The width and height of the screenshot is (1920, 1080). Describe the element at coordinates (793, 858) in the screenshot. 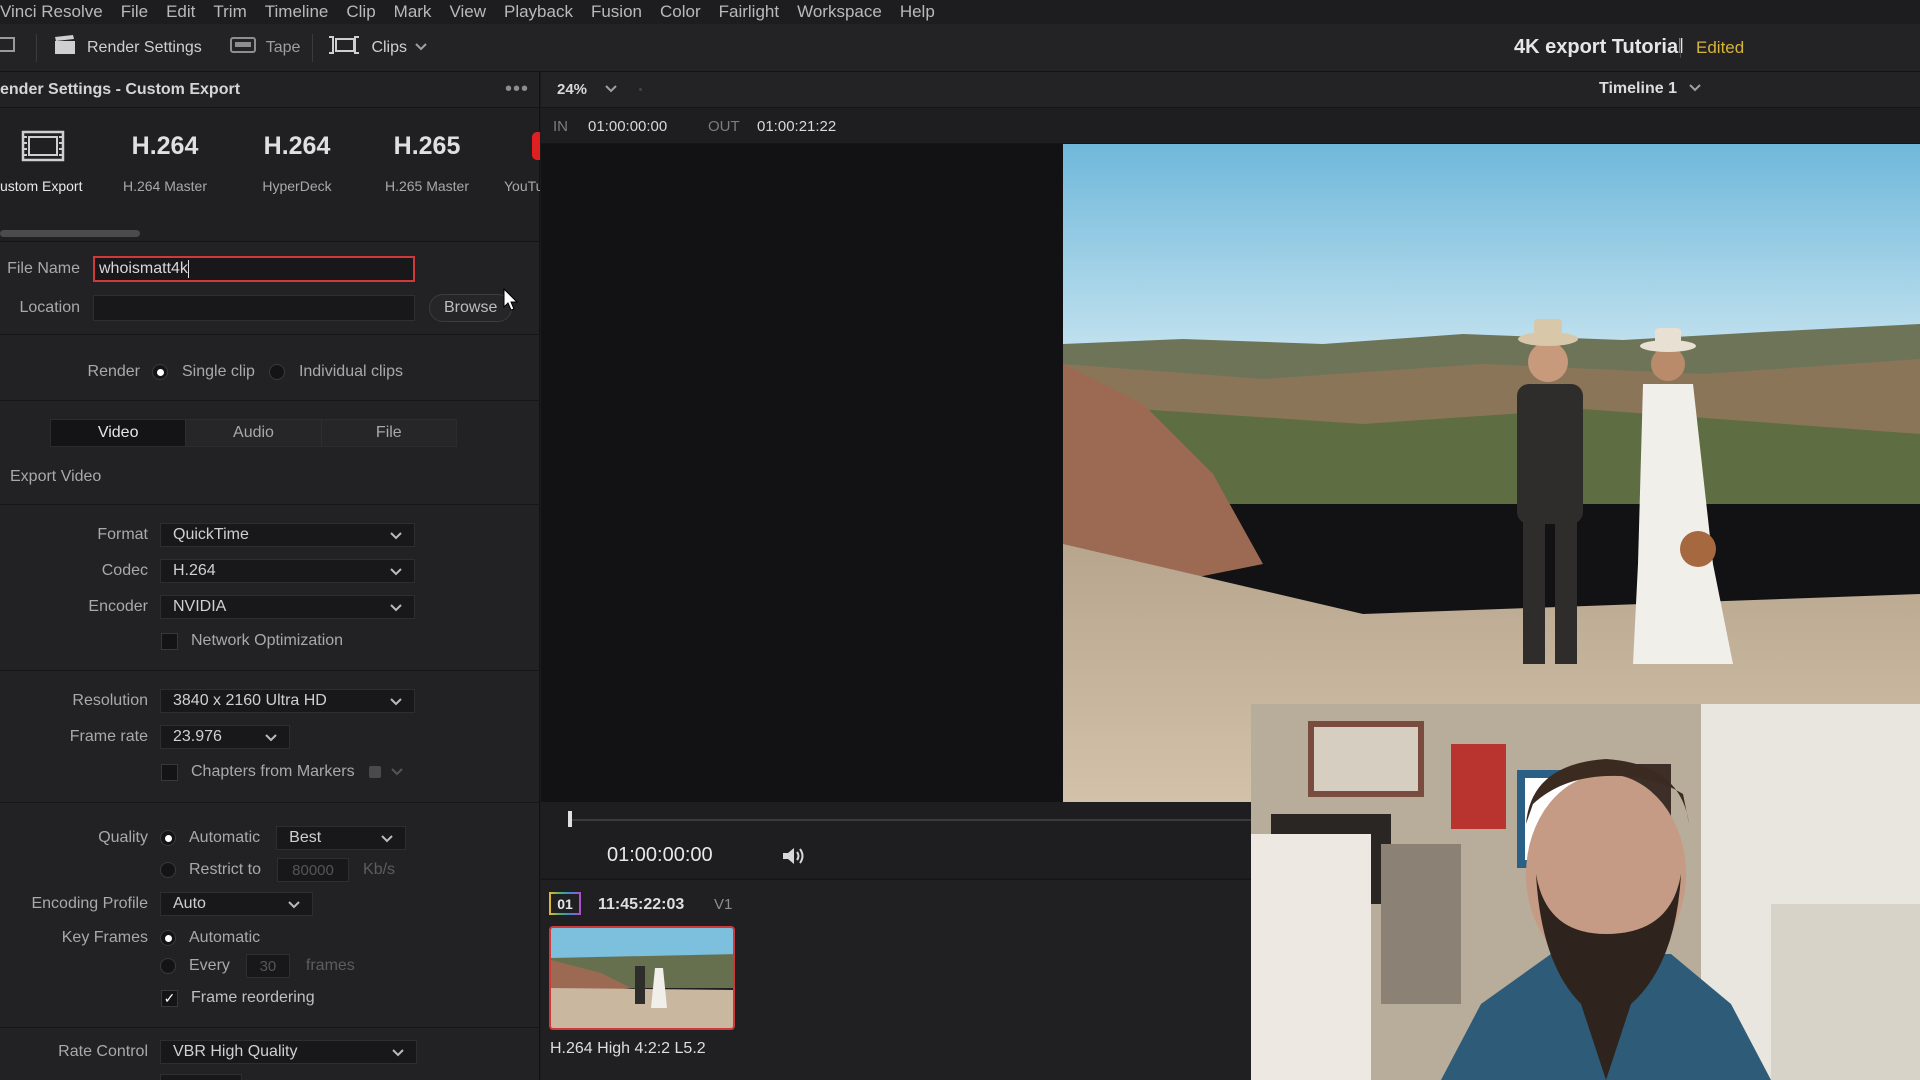

I see `speaker-icon` at that location.